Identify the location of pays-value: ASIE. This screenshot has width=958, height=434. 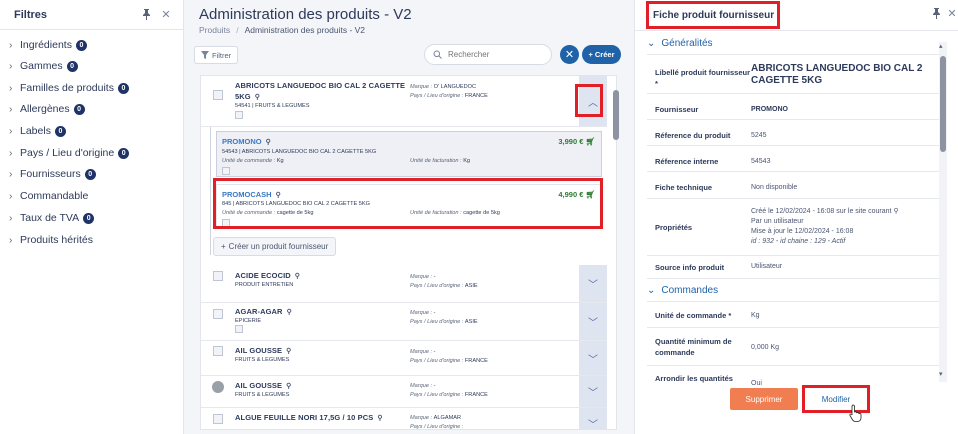
(471, 322).